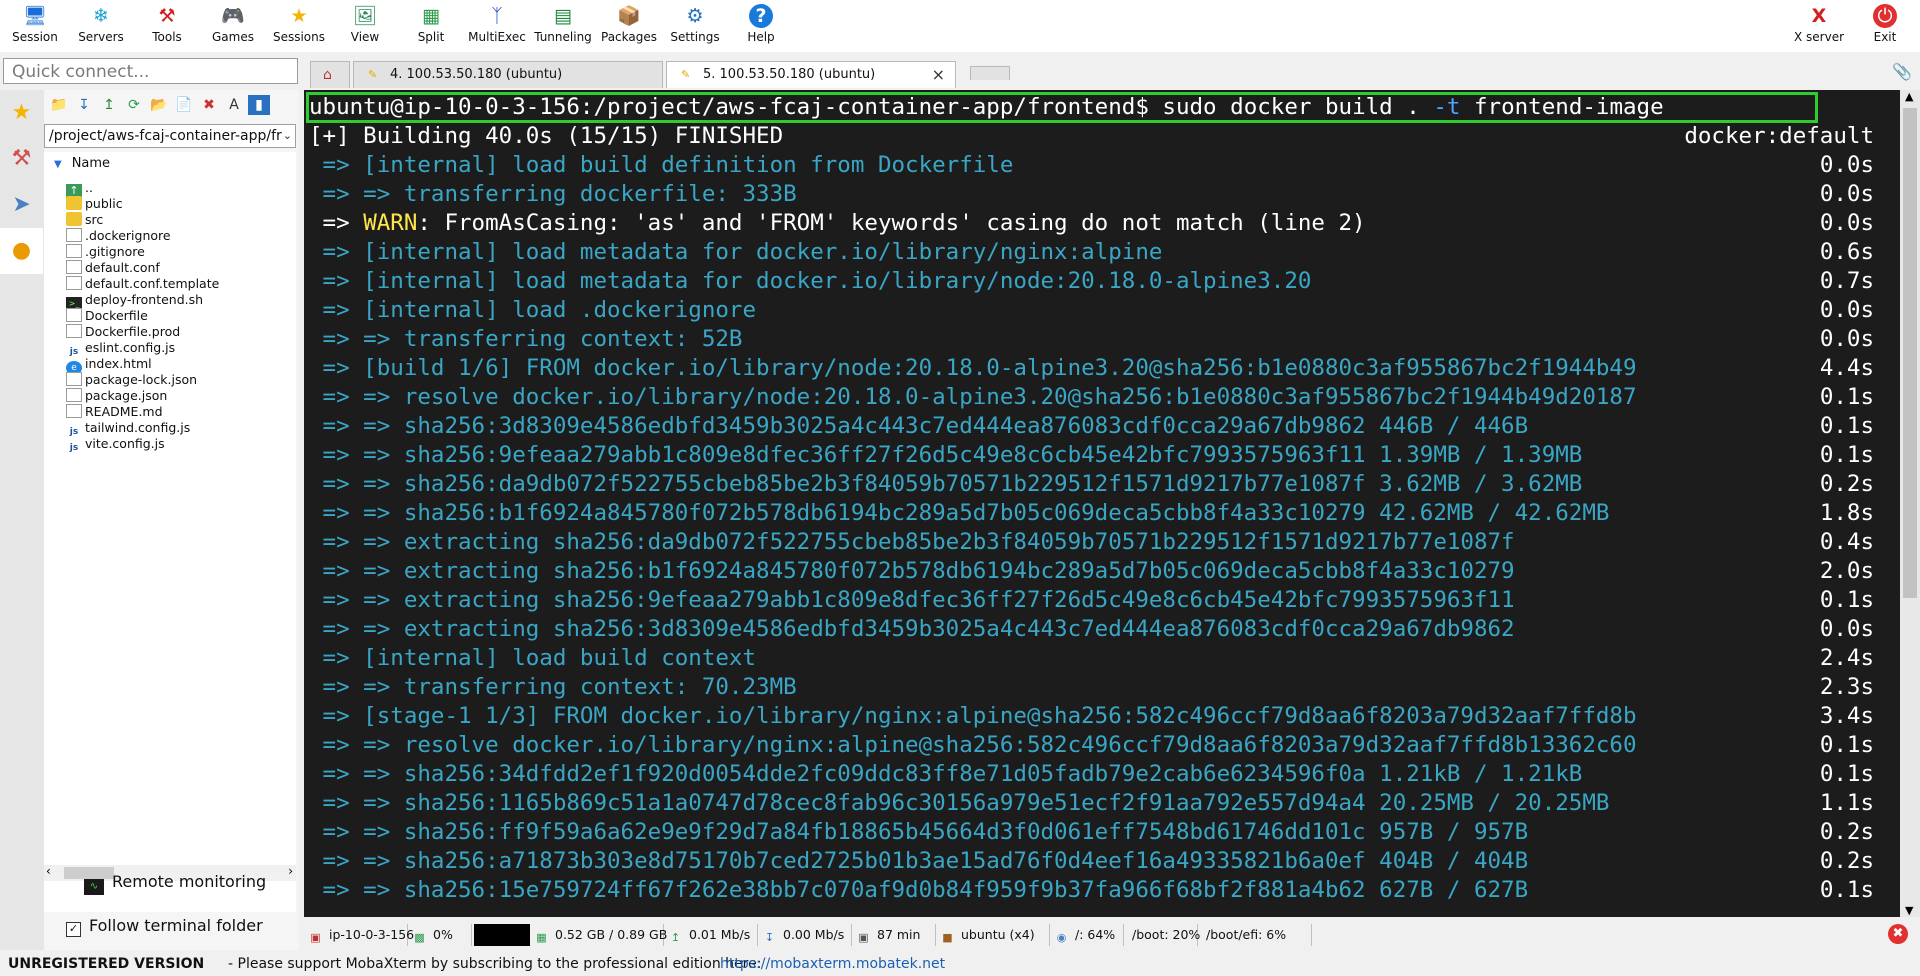 This screenshot has height=976, width=1920. Describe the element at coordinates (184, 105) in the screenshot. I see `new-file-icon: 📄` at that location.